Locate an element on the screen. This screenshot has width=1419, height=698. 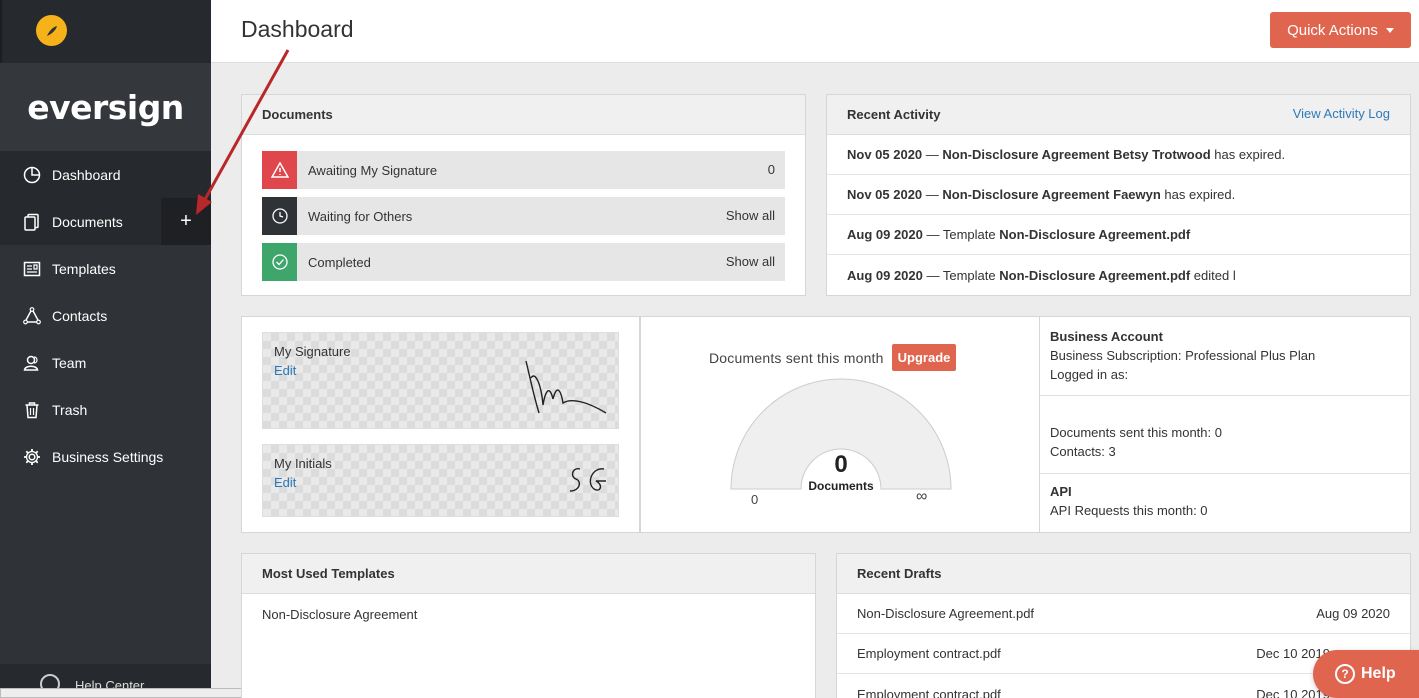
row-label: Waiting for Others is located at coordinates (360, 216).